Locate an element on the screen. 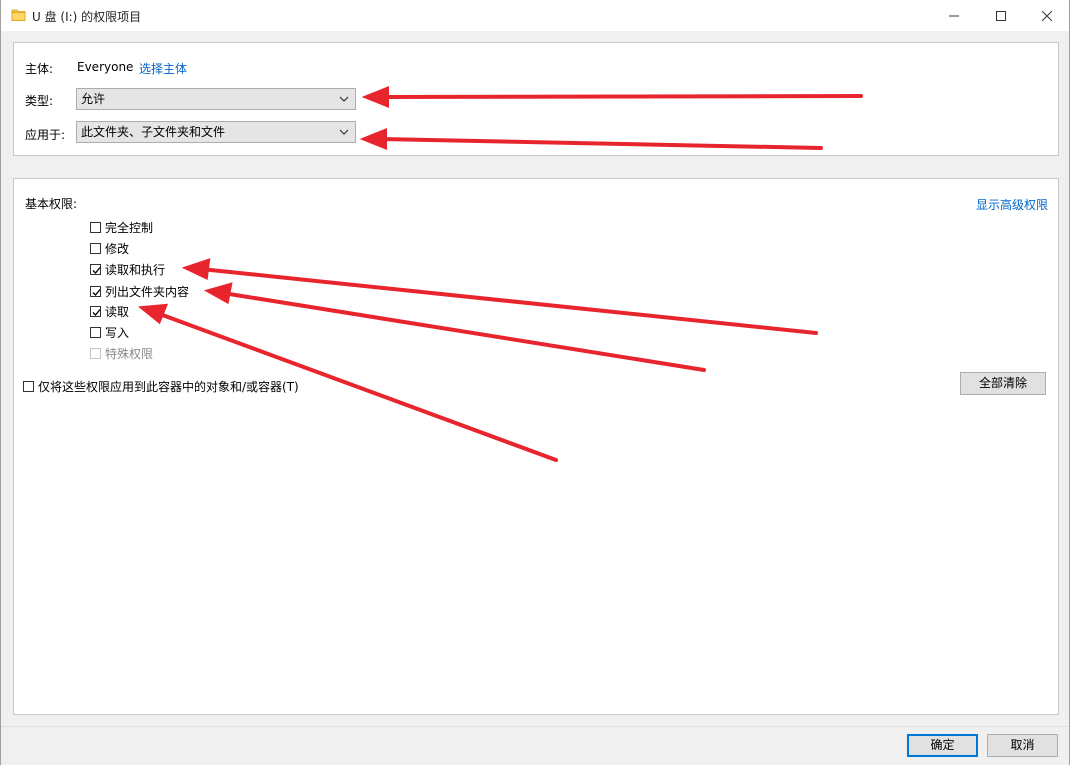  ok-button: 确定 is located at coordinates (942, 745).